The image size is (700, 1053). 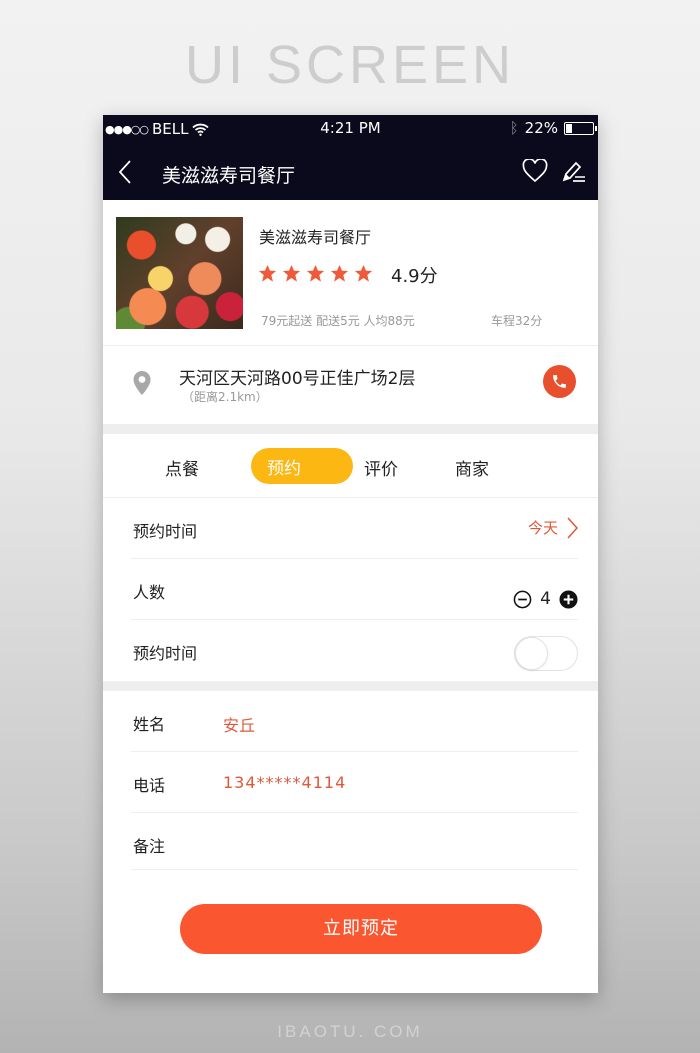 What do you see at coordinates (569, 128) in the screenshot?
I see `battery-fill` at bounding box center [569, 128].